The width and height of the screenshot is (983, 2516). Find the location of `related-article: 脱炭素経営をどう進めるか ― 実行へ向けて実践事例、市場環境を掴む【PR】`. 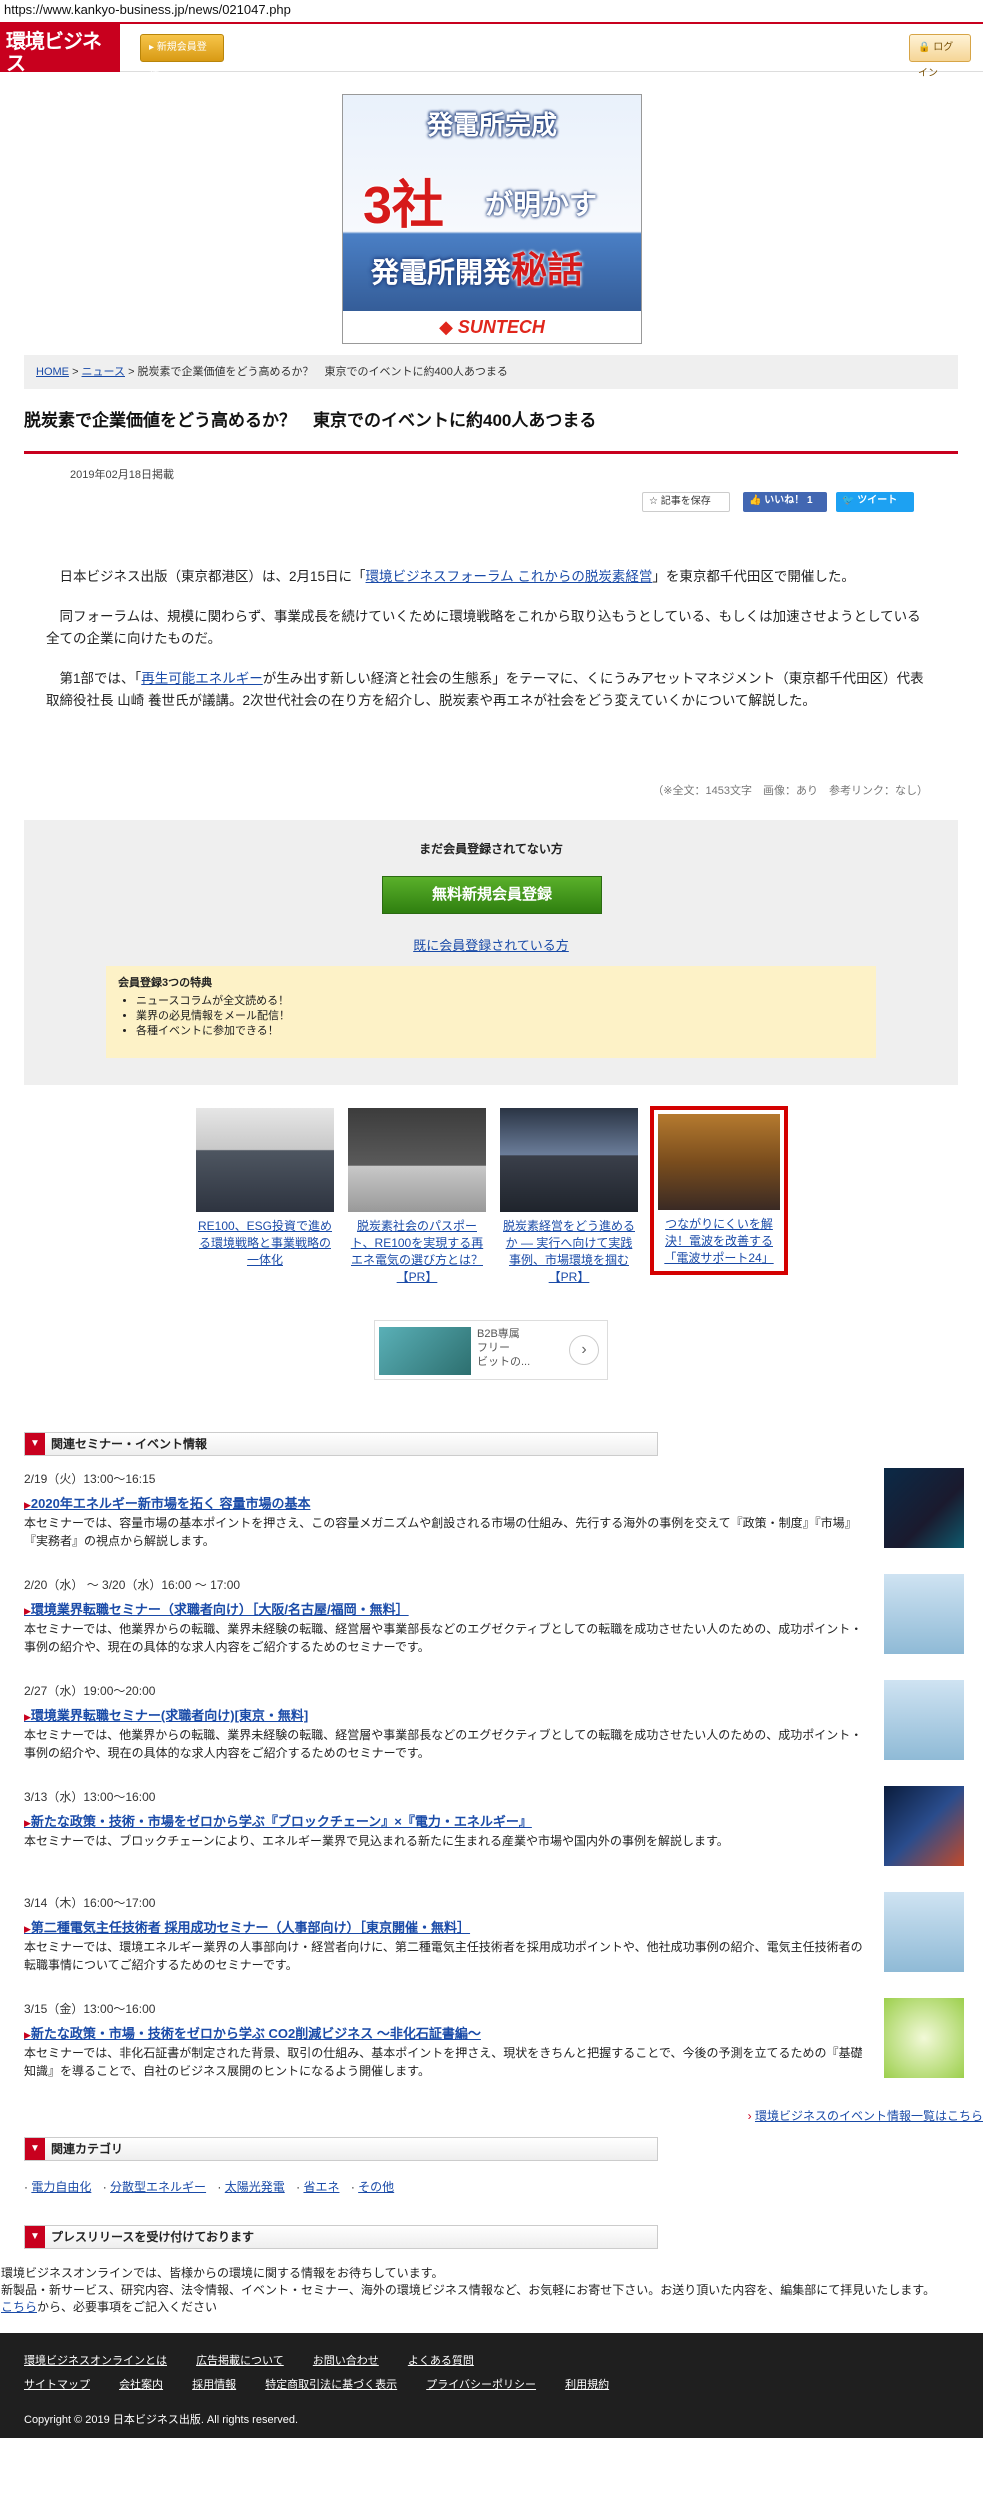

related-article: 脱炭素経営をどう進めるか ― 実行へ向けて実践事例、市場環境を掴む【PR】 is located at coordinates (569, 1197).